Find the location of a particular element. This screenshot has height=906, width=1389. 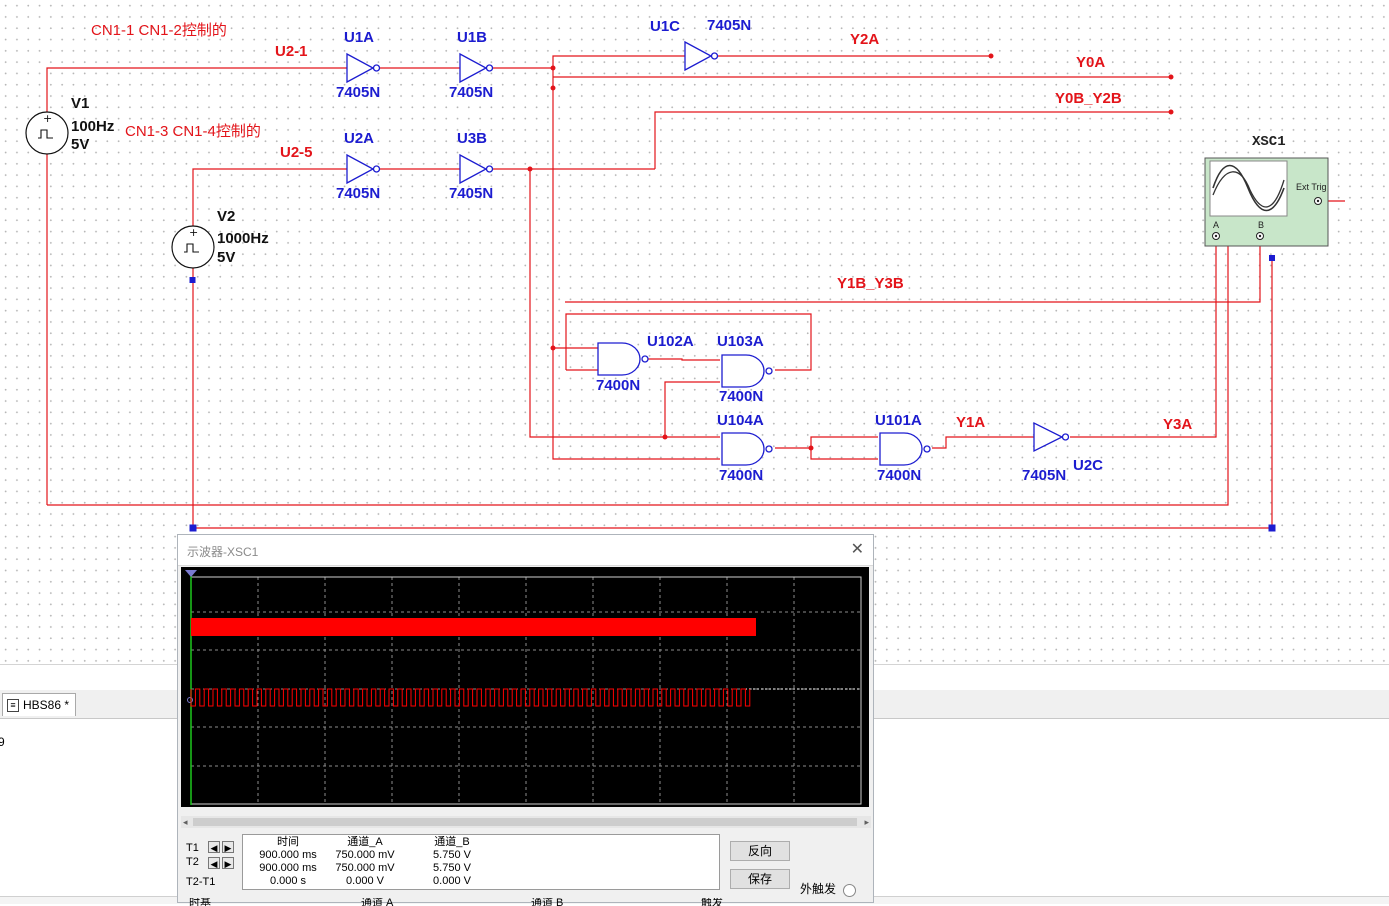

delta-channel-a: 0.000 V is located at coordinates (365, 881).